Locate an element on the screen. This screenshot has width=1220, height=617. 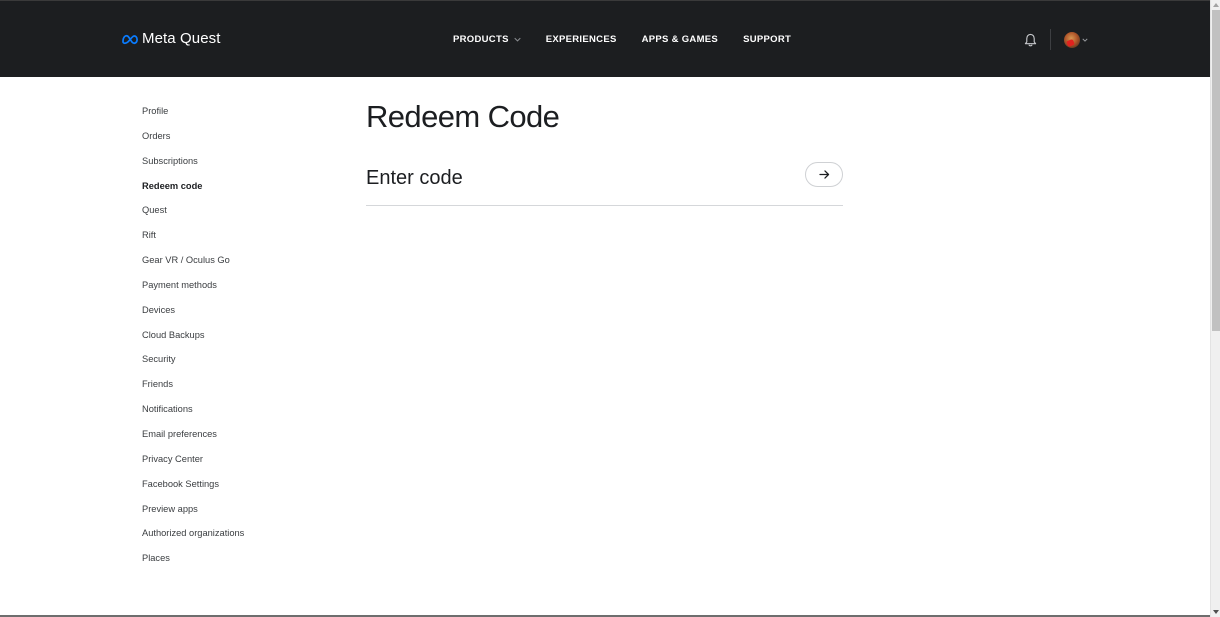
sidebar-item-subscriptions: Subscriptions is located at coordinates (193, 167).